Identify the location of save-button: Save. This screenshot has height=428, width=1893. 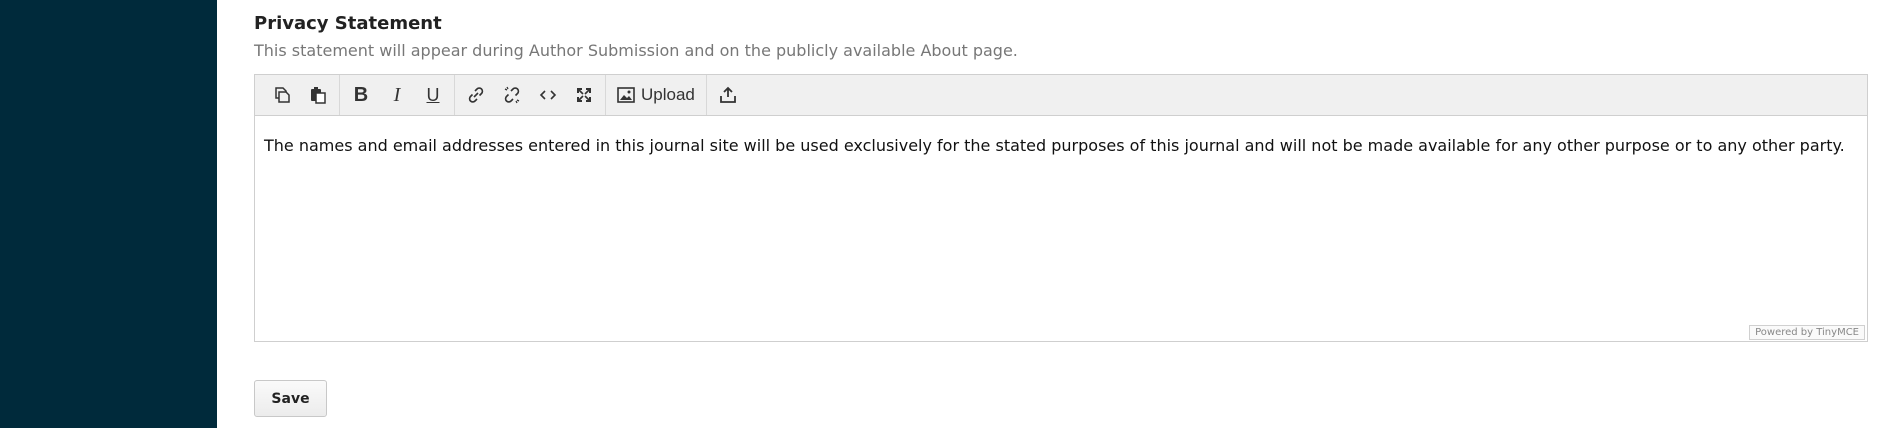
(290, 398).